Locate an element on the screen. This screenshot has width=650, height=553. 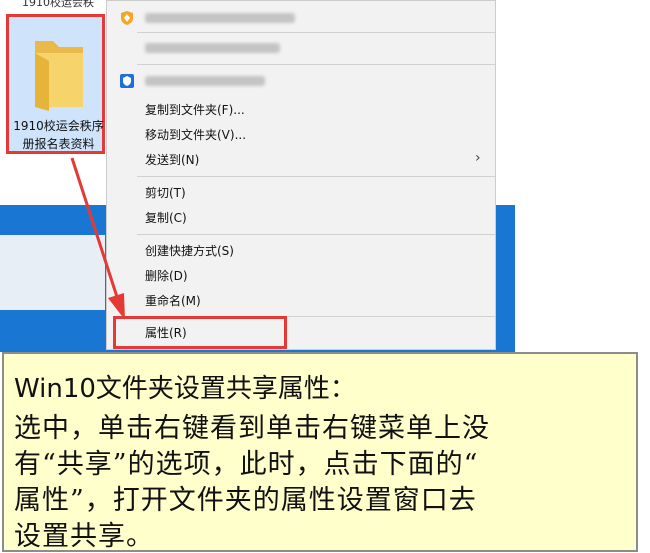
note-line-2: 有“共享”的选项，此时，点击下面的“ is located at coordinates (246, 464).